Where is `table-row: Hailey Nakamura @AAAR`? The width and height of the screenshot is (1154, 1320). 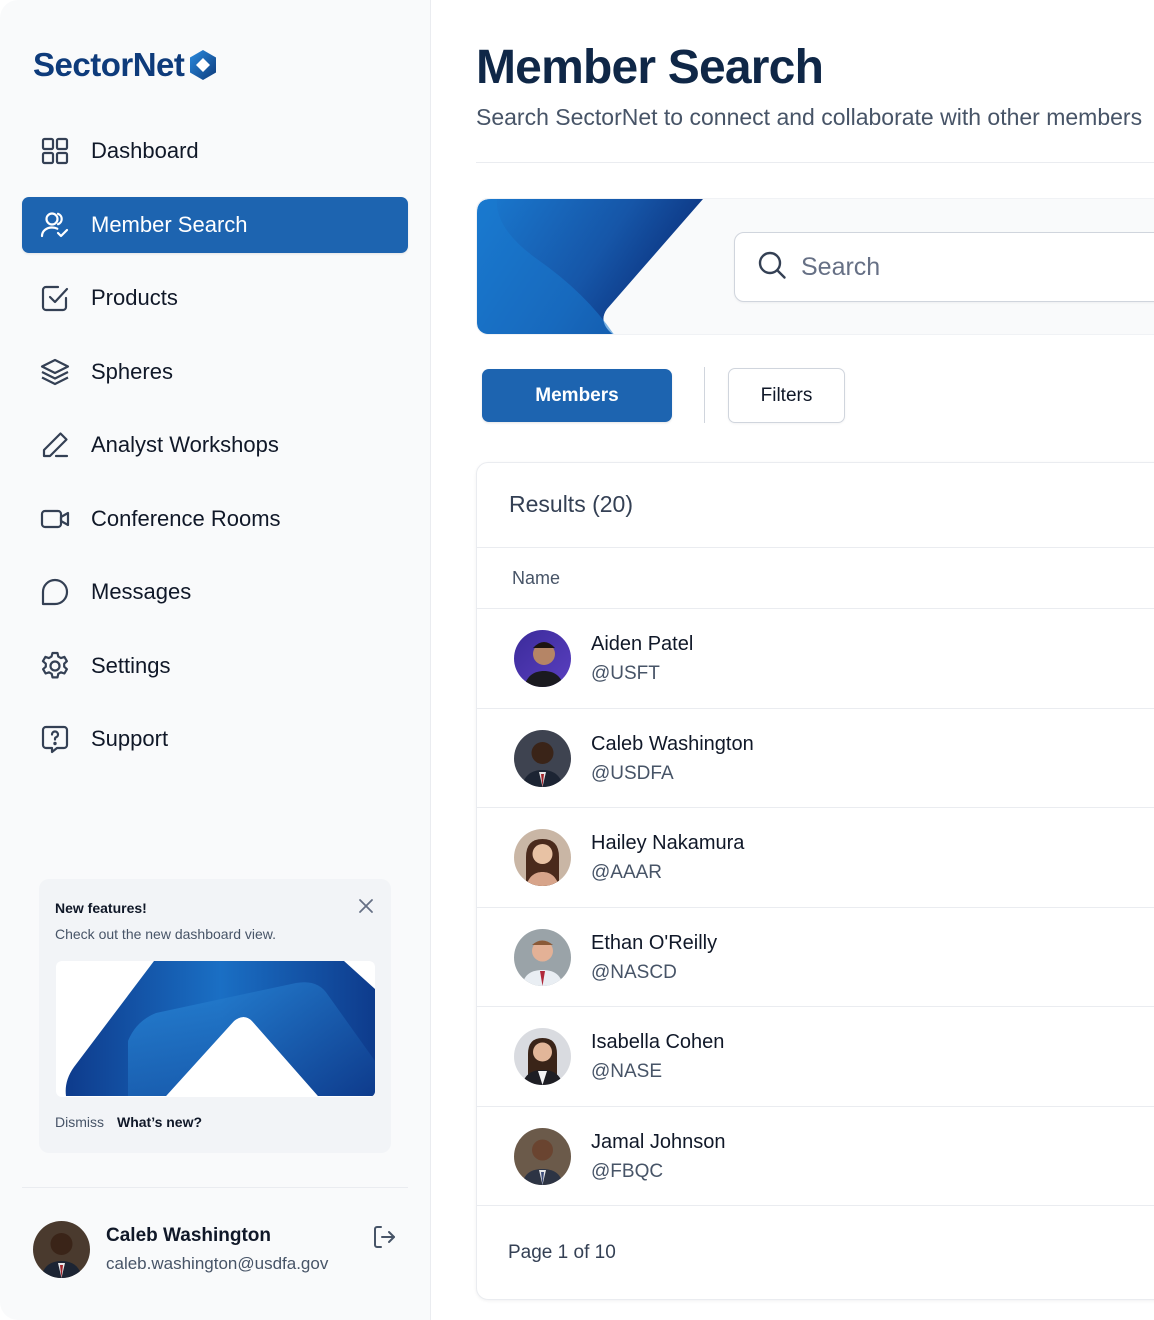
table-row: Hailey Nakamura @AAAR is located at coordinates (815, 858).